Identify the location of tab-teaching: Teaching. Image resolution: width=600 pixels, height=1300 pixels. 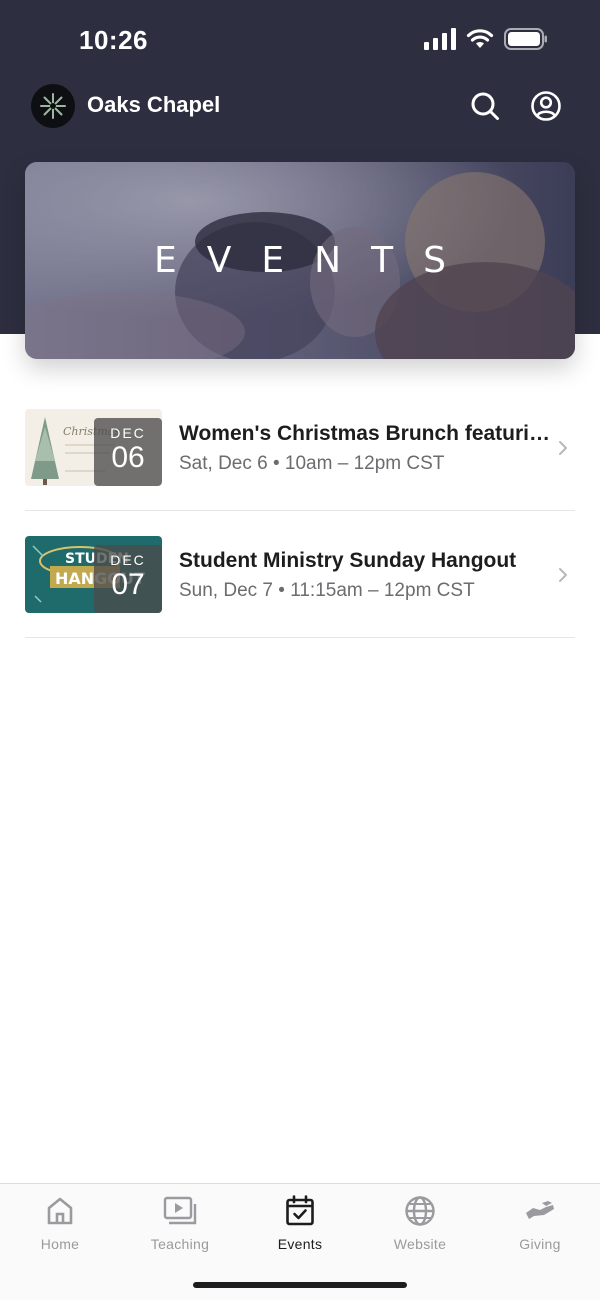
(180, 1223).